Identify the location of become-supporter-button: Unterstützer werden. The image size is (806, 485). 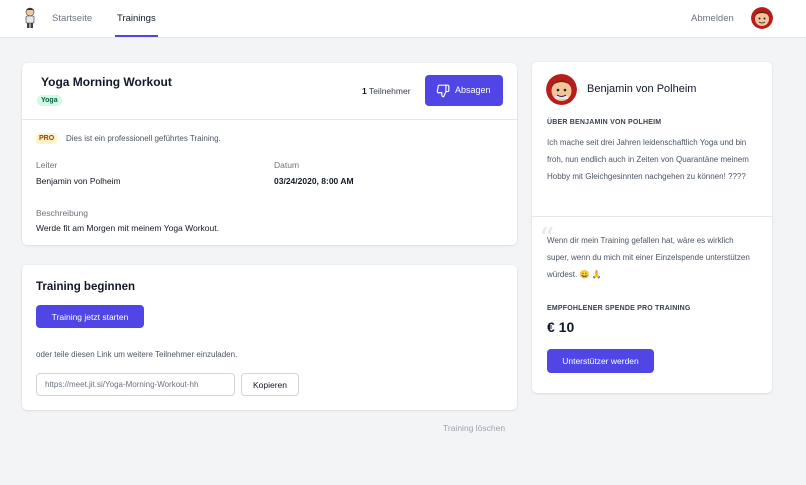
(600, 361).